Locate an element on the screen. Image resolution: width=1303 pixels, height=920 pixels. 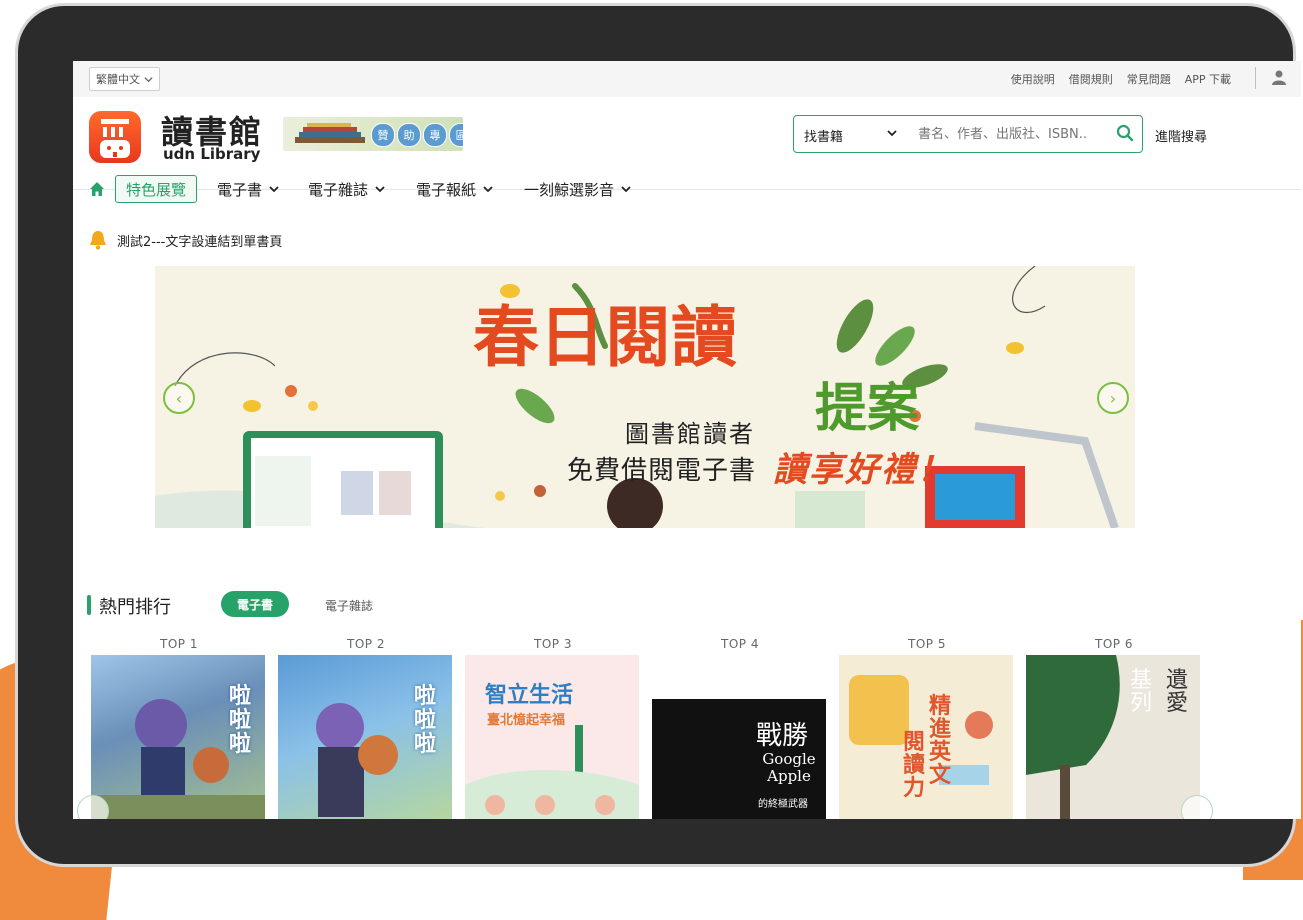
nav-ebooks: 電子書 is located at coordinates (248, 189).